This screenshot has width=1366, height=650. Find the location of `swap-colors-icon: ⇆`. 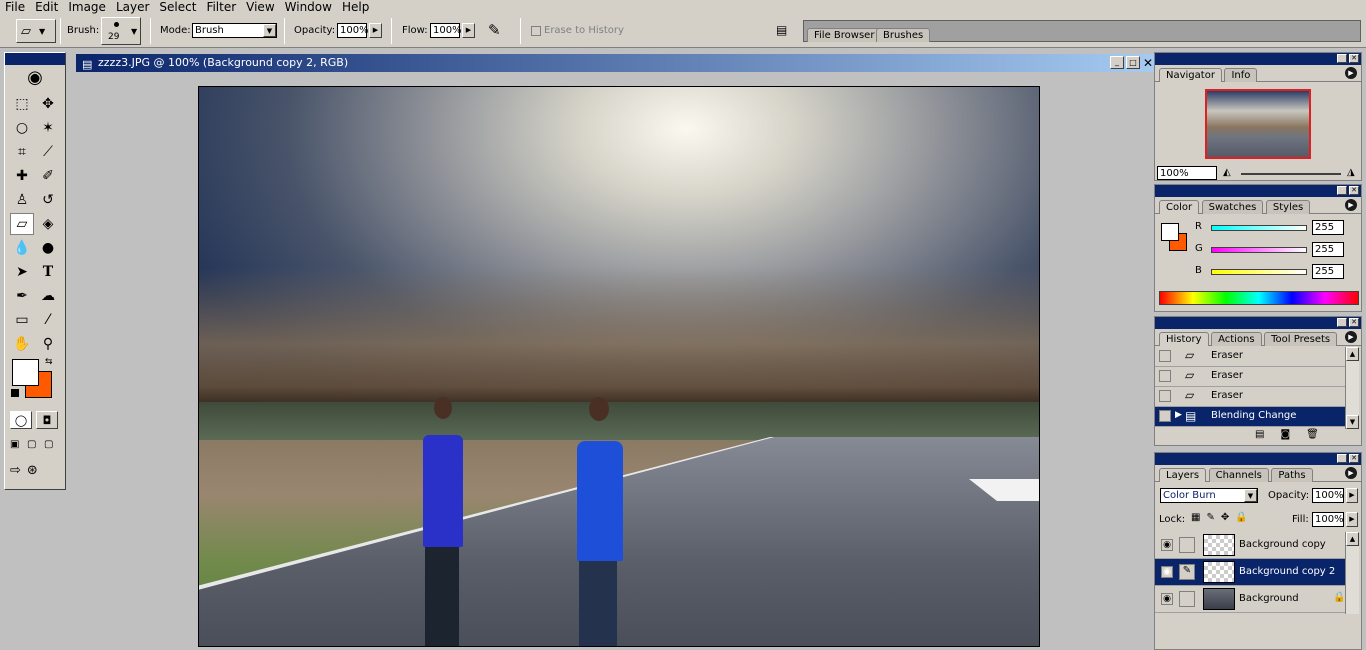

swap-colors-icon: ⇆ is located at coordinates (49, 362).